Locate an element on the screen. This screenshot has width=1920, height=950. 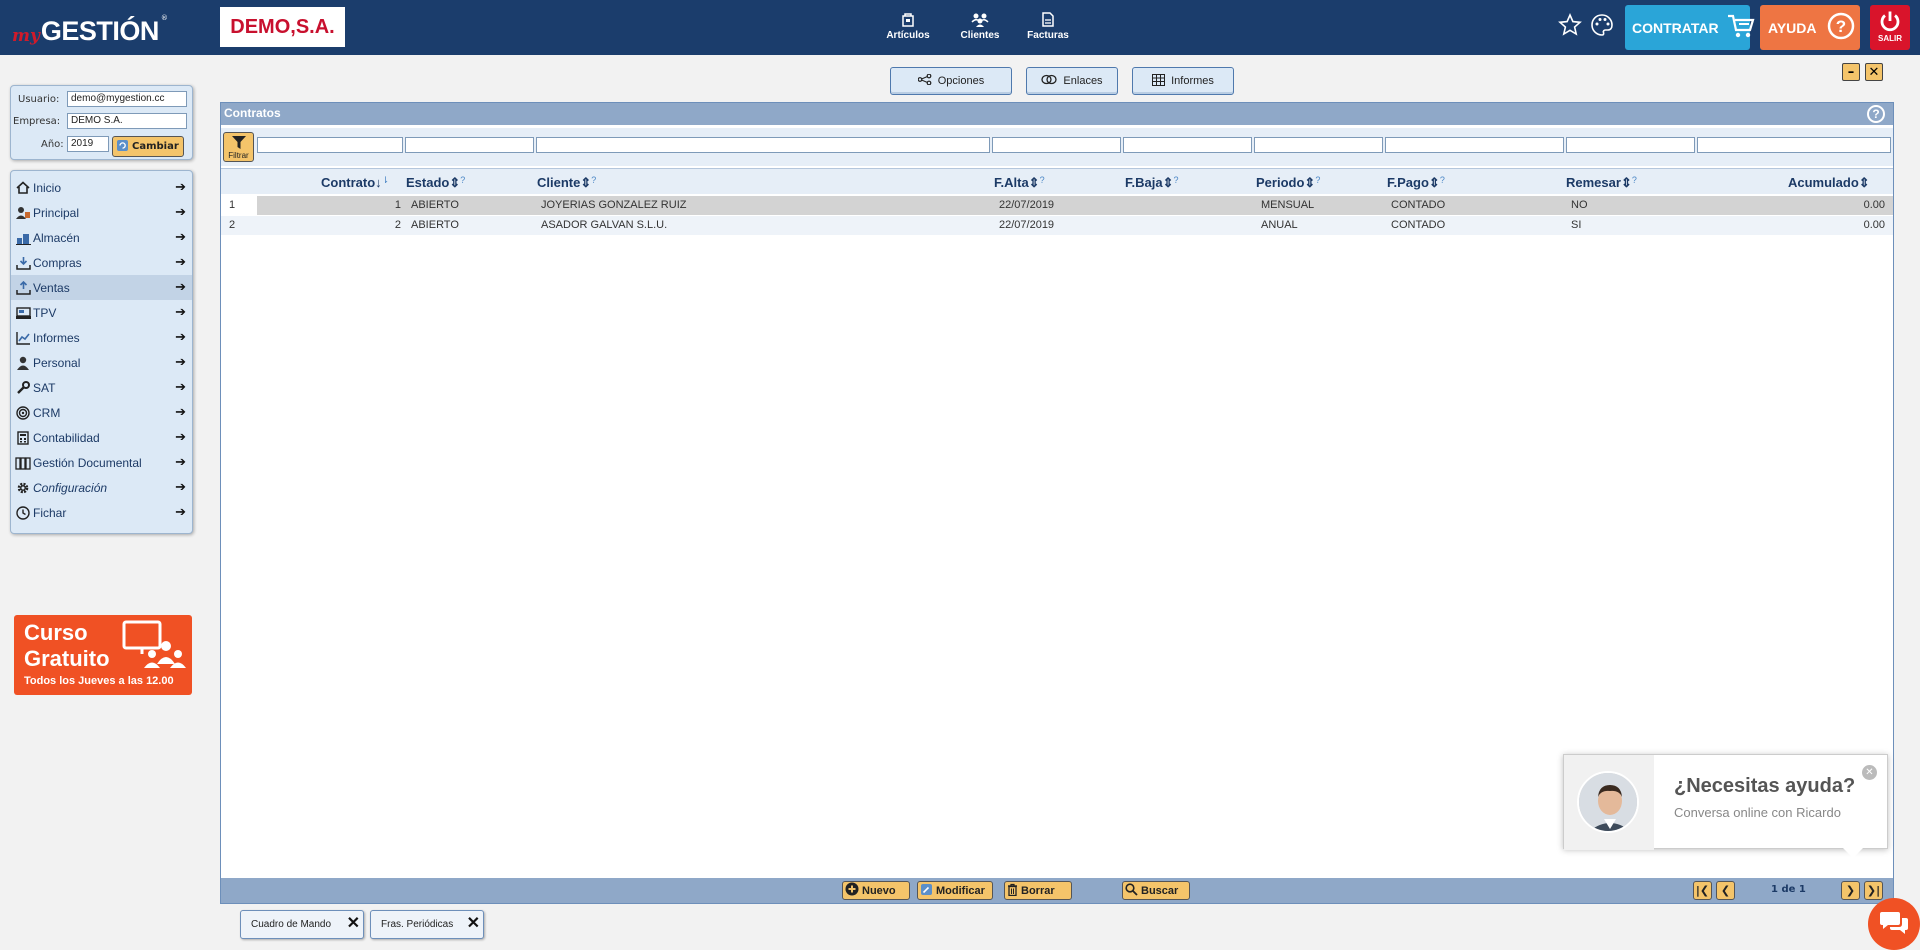
column-header-fbaja: F.Baja⇕? is located at coordinates (1152, 183).